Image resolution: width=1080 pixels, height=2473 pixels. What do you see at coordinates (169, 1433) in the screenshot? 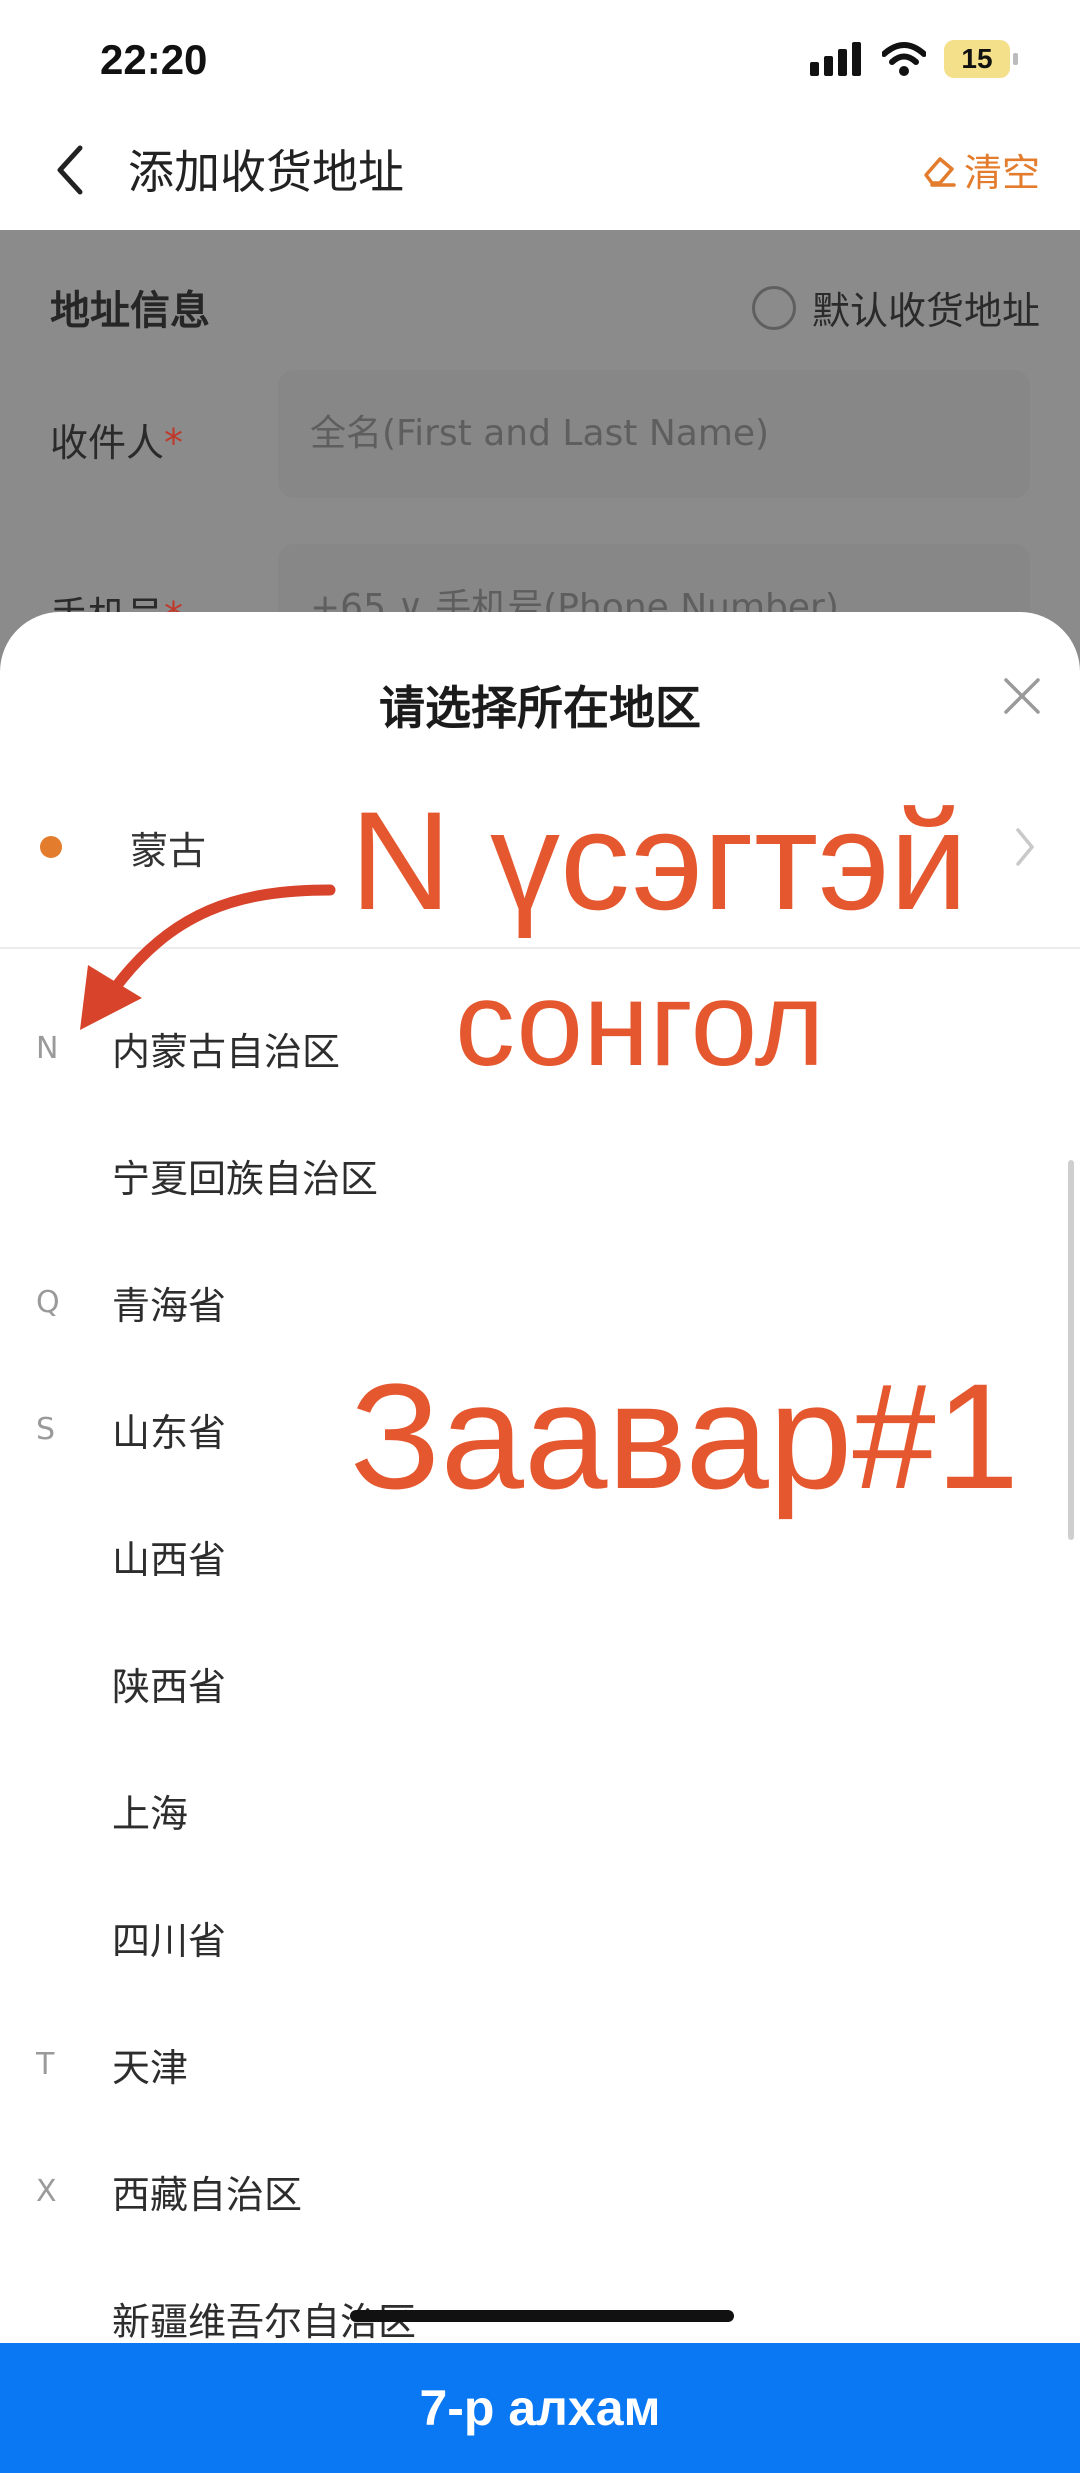
I see `region-name: 山东省` at bounding box center [169, 1433].